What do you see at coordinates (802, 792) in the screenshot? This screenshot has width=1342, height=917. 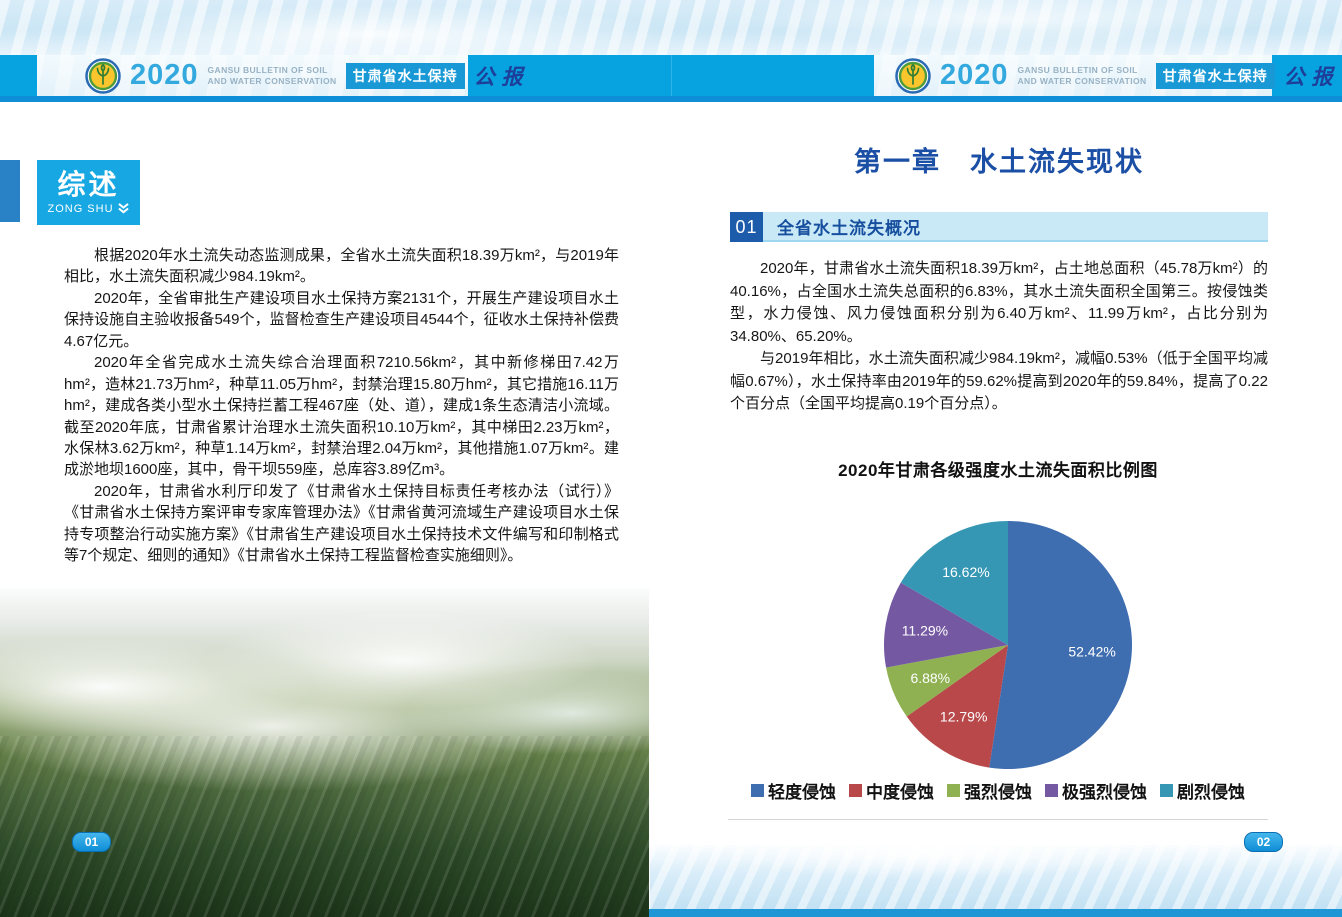 I see `legend-label: 轻度侵蚀` at bounding box center [802, 792].